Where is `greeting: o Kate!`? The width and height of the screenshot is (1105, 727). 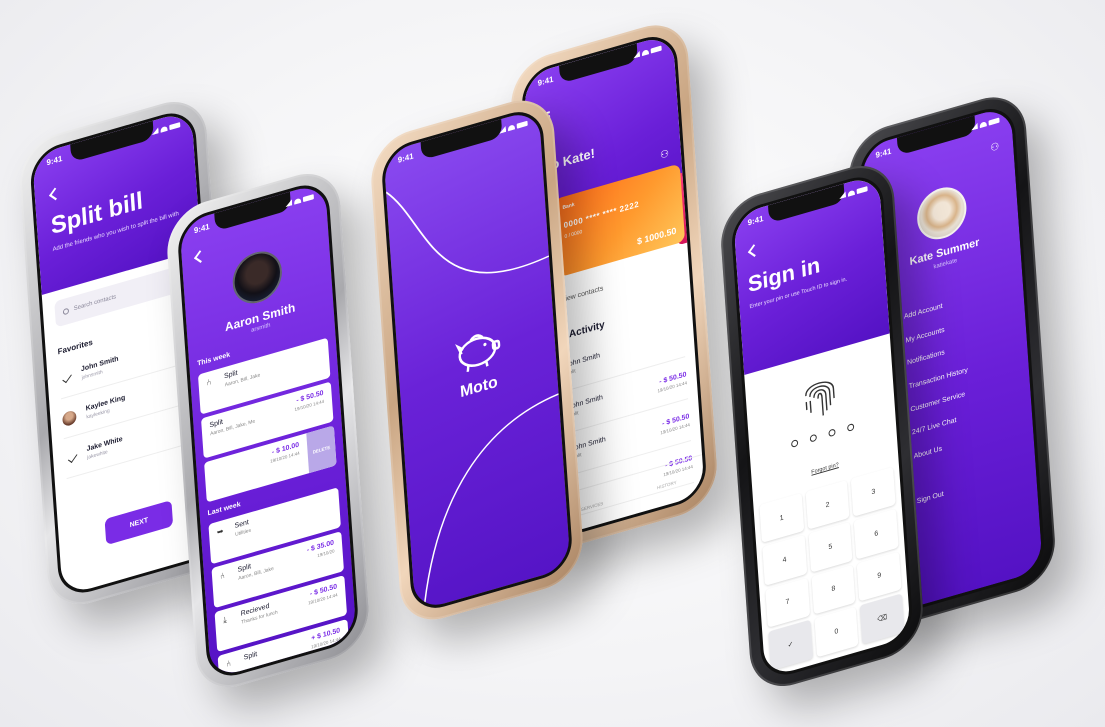
greeting: o Kate! is located at coordinates (573, 159).